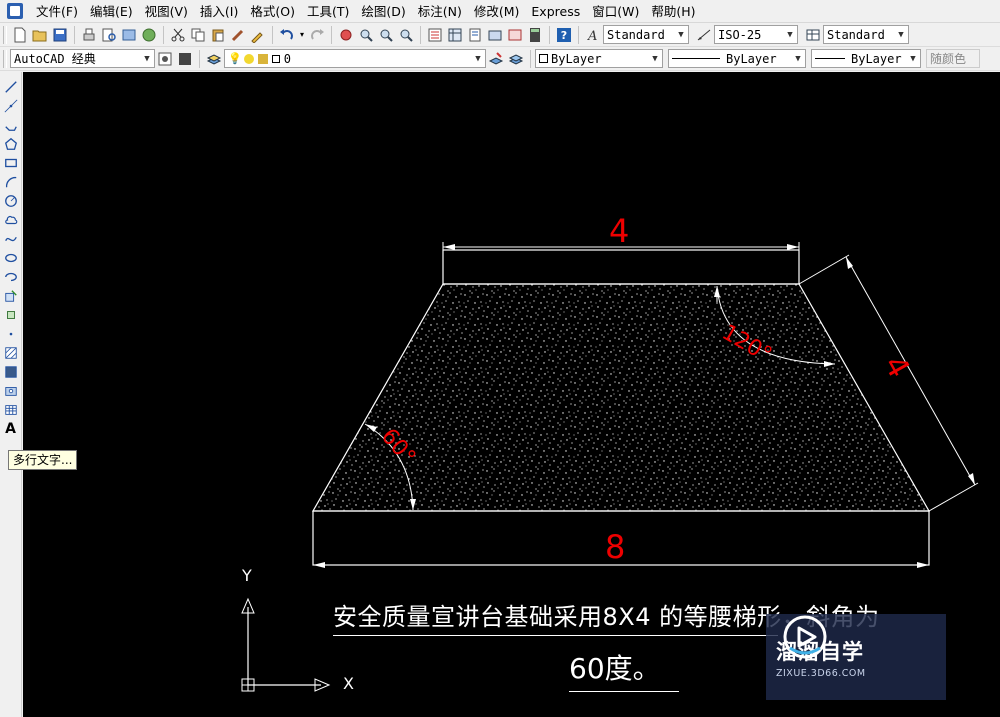 This screenshot has width=1000, height=717. What do you see at coordinates (286, 644) in the screenshot?
I see `ucs-icon` at bounding box center [286, 644].